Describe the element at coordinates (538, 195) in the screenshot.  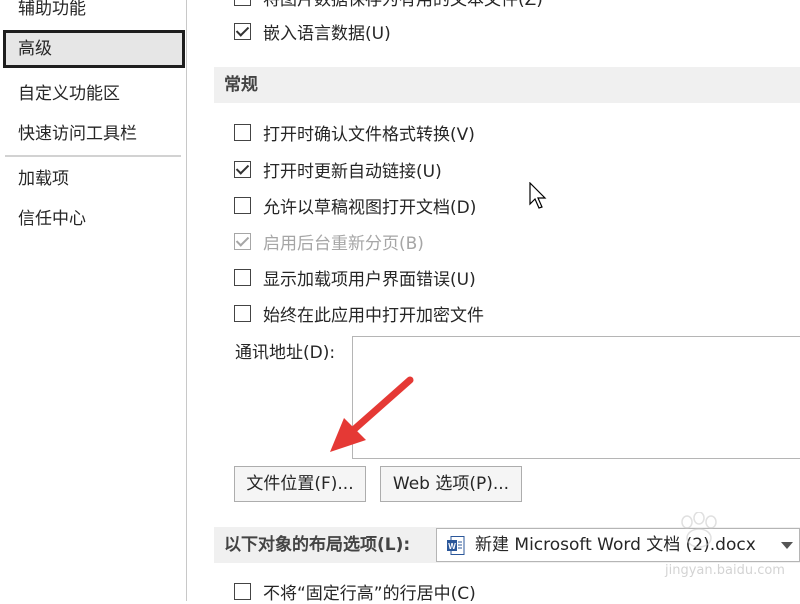
I see `mouse-cursor-icon` at that location.